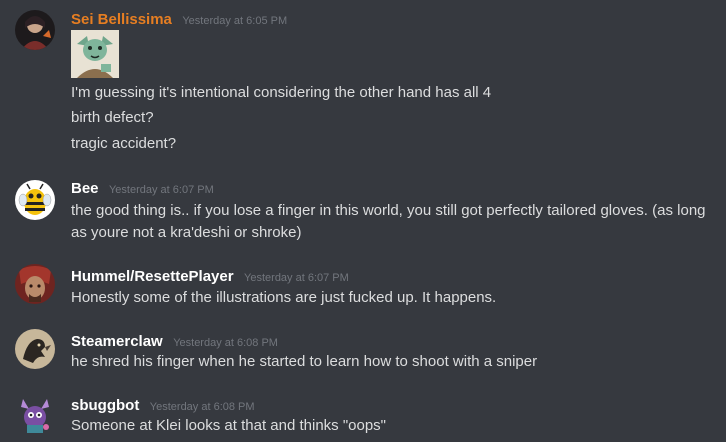  I want to click on message-header: Steamerclaw Yesterday at 6:08 PM, so click(174, 342).